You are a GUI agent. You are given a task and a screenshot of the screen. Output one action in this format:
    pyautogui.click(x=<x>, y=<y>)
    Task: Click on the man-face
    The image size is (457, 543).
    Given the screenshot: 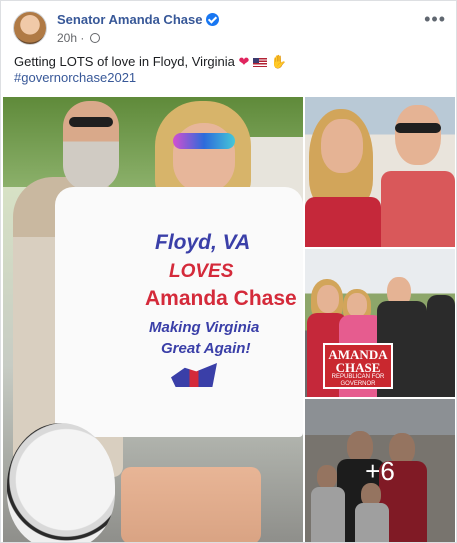 What is the action you would take?
    pyautogui.click(x=418, y=135)
    